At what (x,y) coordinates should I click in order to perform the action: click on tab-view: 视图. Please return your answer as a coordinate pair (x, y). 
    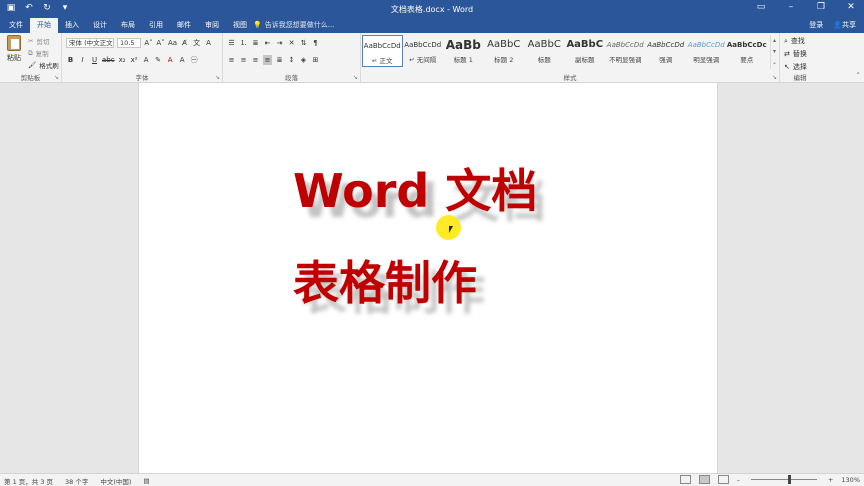
    Looking at the image, I should click on (240, 25).